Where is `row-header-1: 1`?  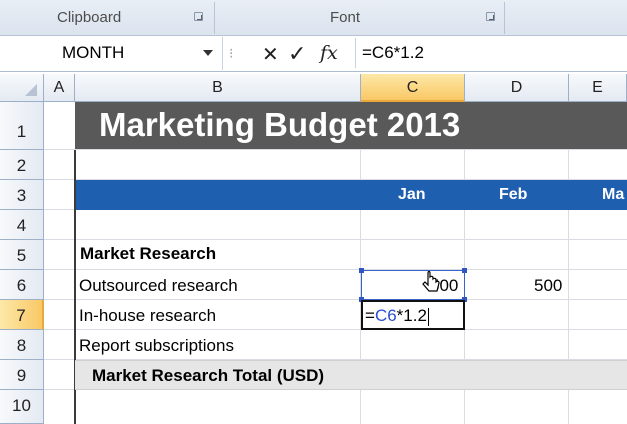 row-header-1: 1 is located at coordinates (22, 126).